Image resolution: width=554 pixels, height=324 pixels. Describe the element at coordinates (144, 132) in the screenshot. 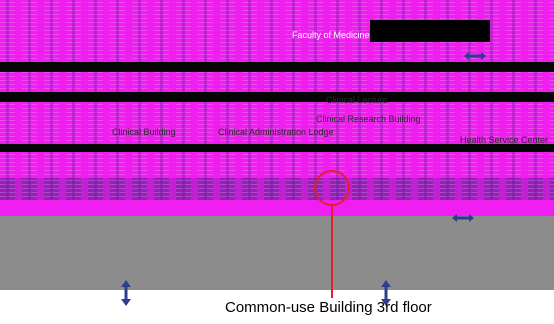

I see `map-label-clinical-building: Clinical Building` at that location.